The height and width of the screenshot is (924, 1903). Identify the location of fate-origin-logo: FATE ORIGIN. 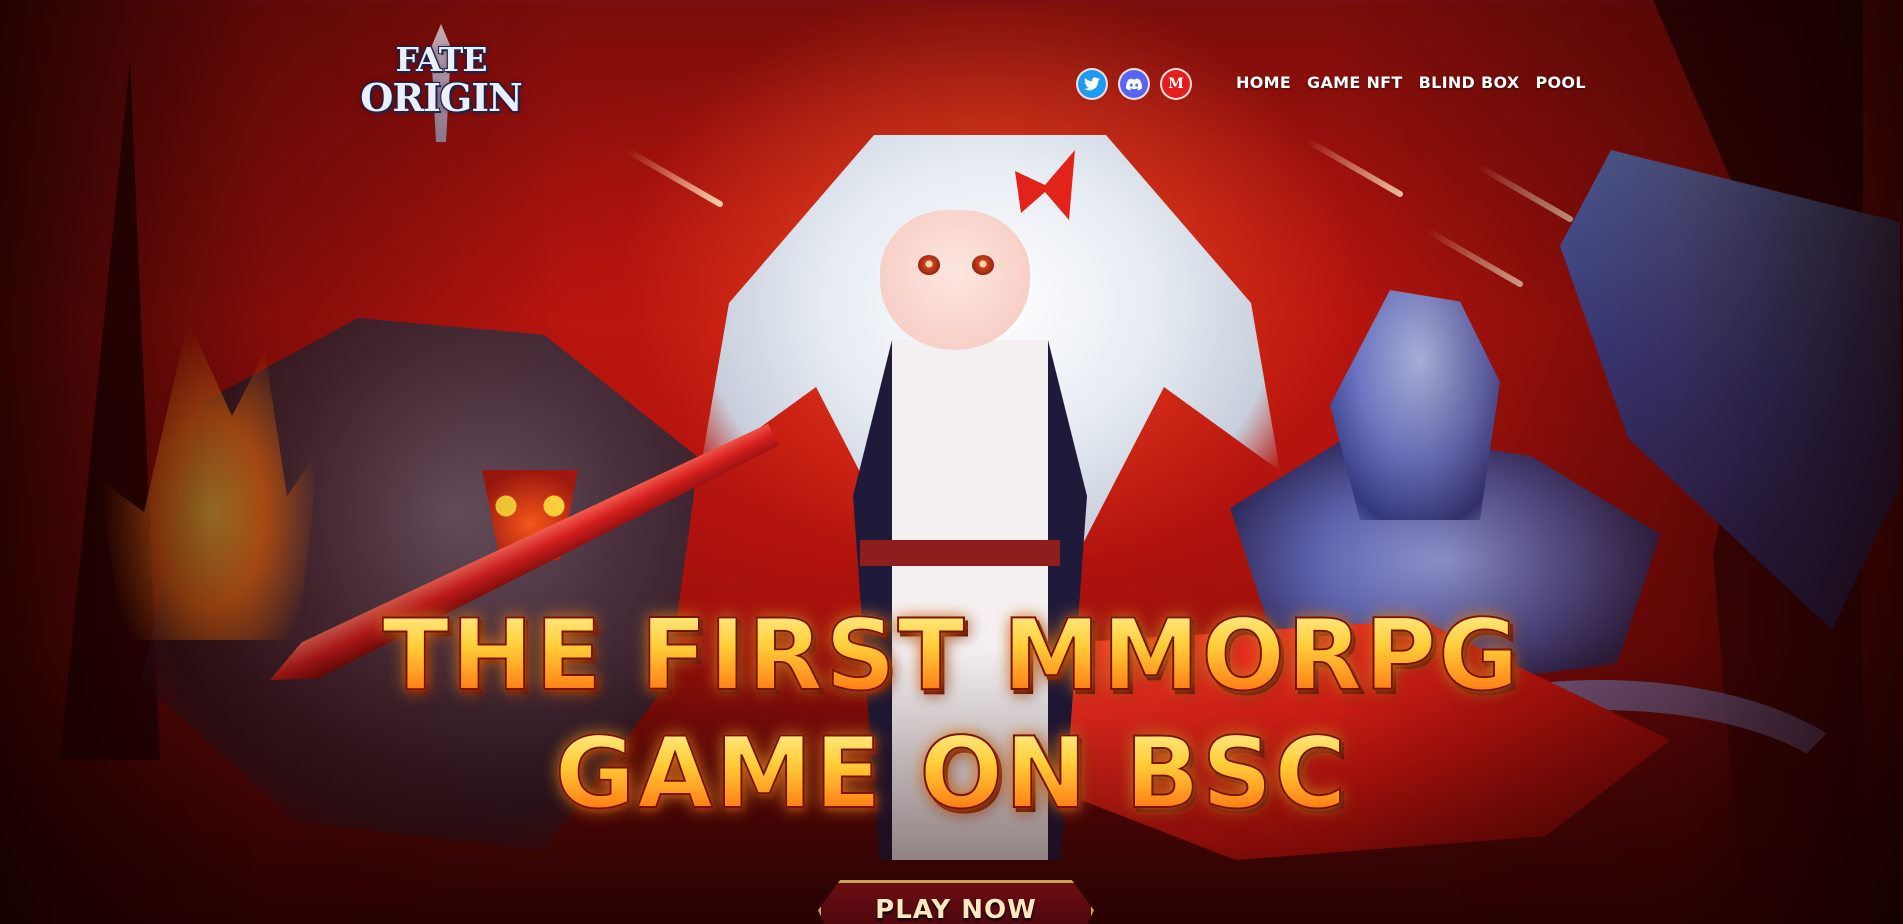
(441, 83).